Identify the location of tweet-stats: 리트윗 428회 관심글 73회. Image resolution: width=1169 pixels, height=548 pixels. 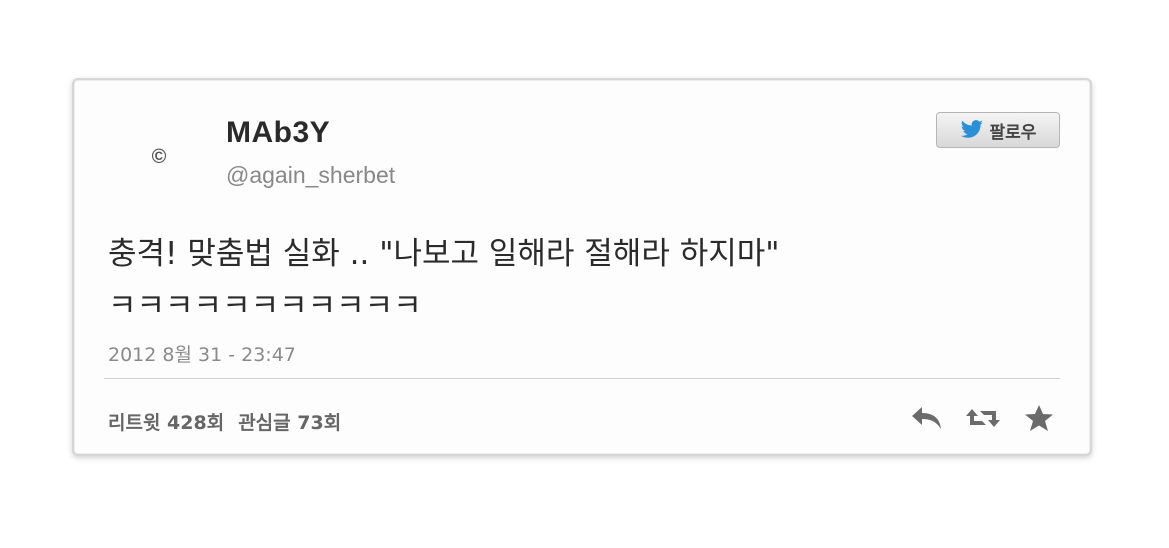
(224, 421).